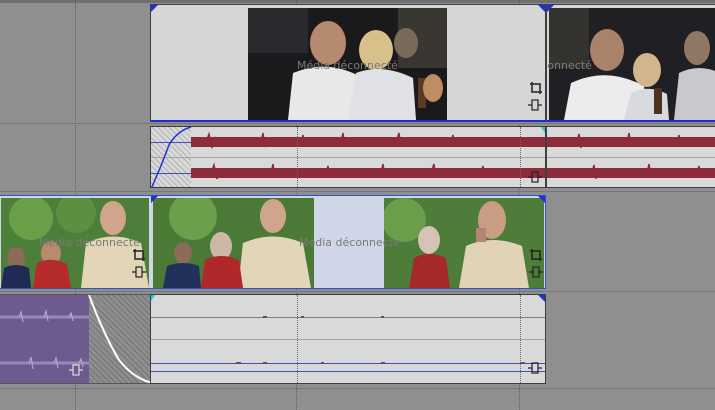 The image size is (715, 410). What do you see at coordinates (357, 1) in the screenshot?
I see `timeline-ruler-edge` at bounding box center [357, 1].